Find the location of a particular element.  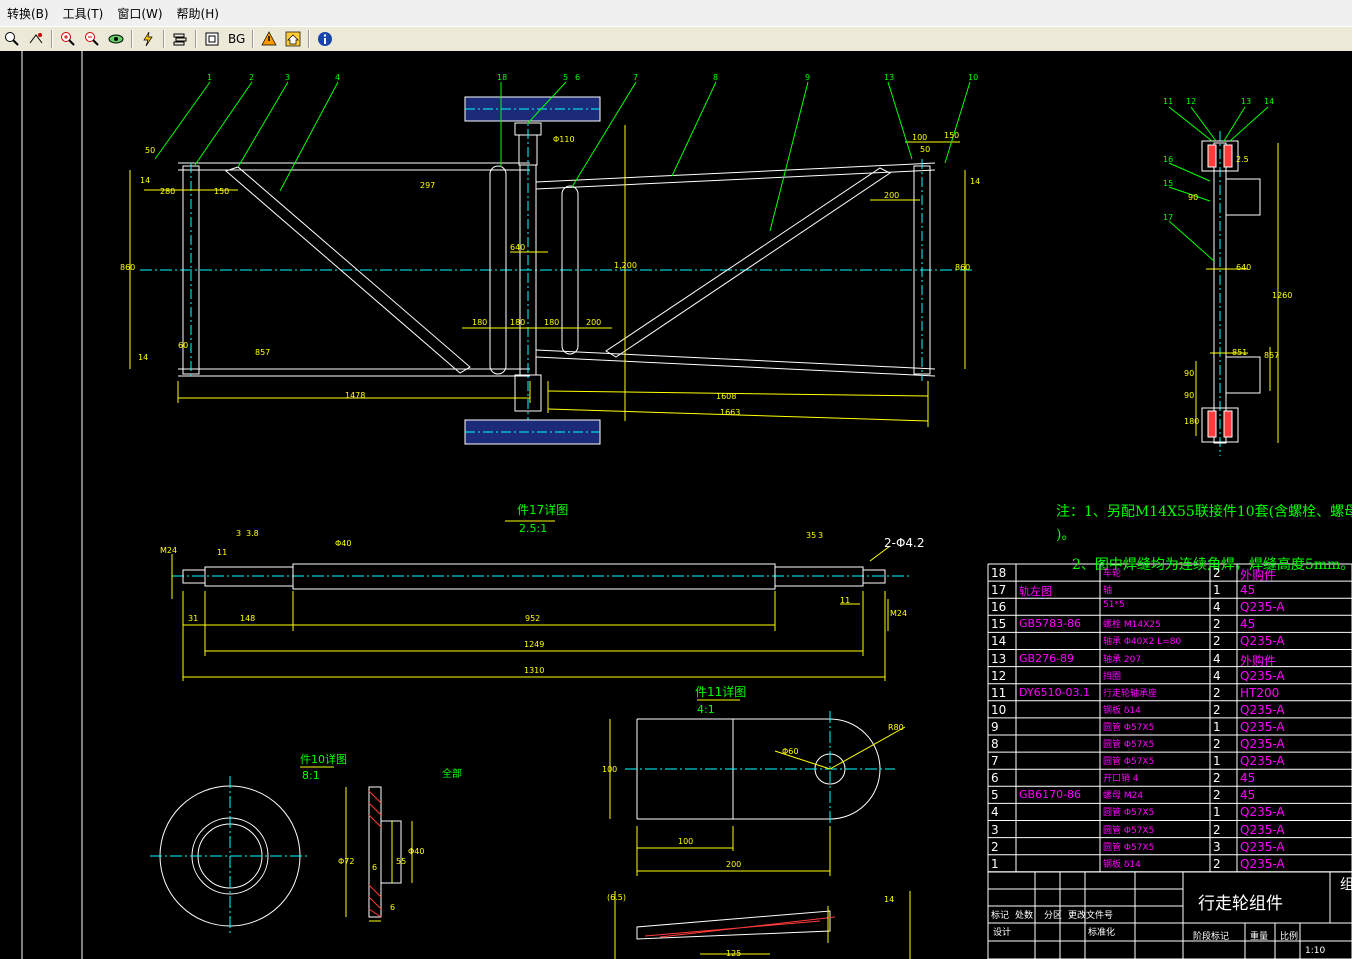

dim-label: 50 is located at coordinates (150, 150).